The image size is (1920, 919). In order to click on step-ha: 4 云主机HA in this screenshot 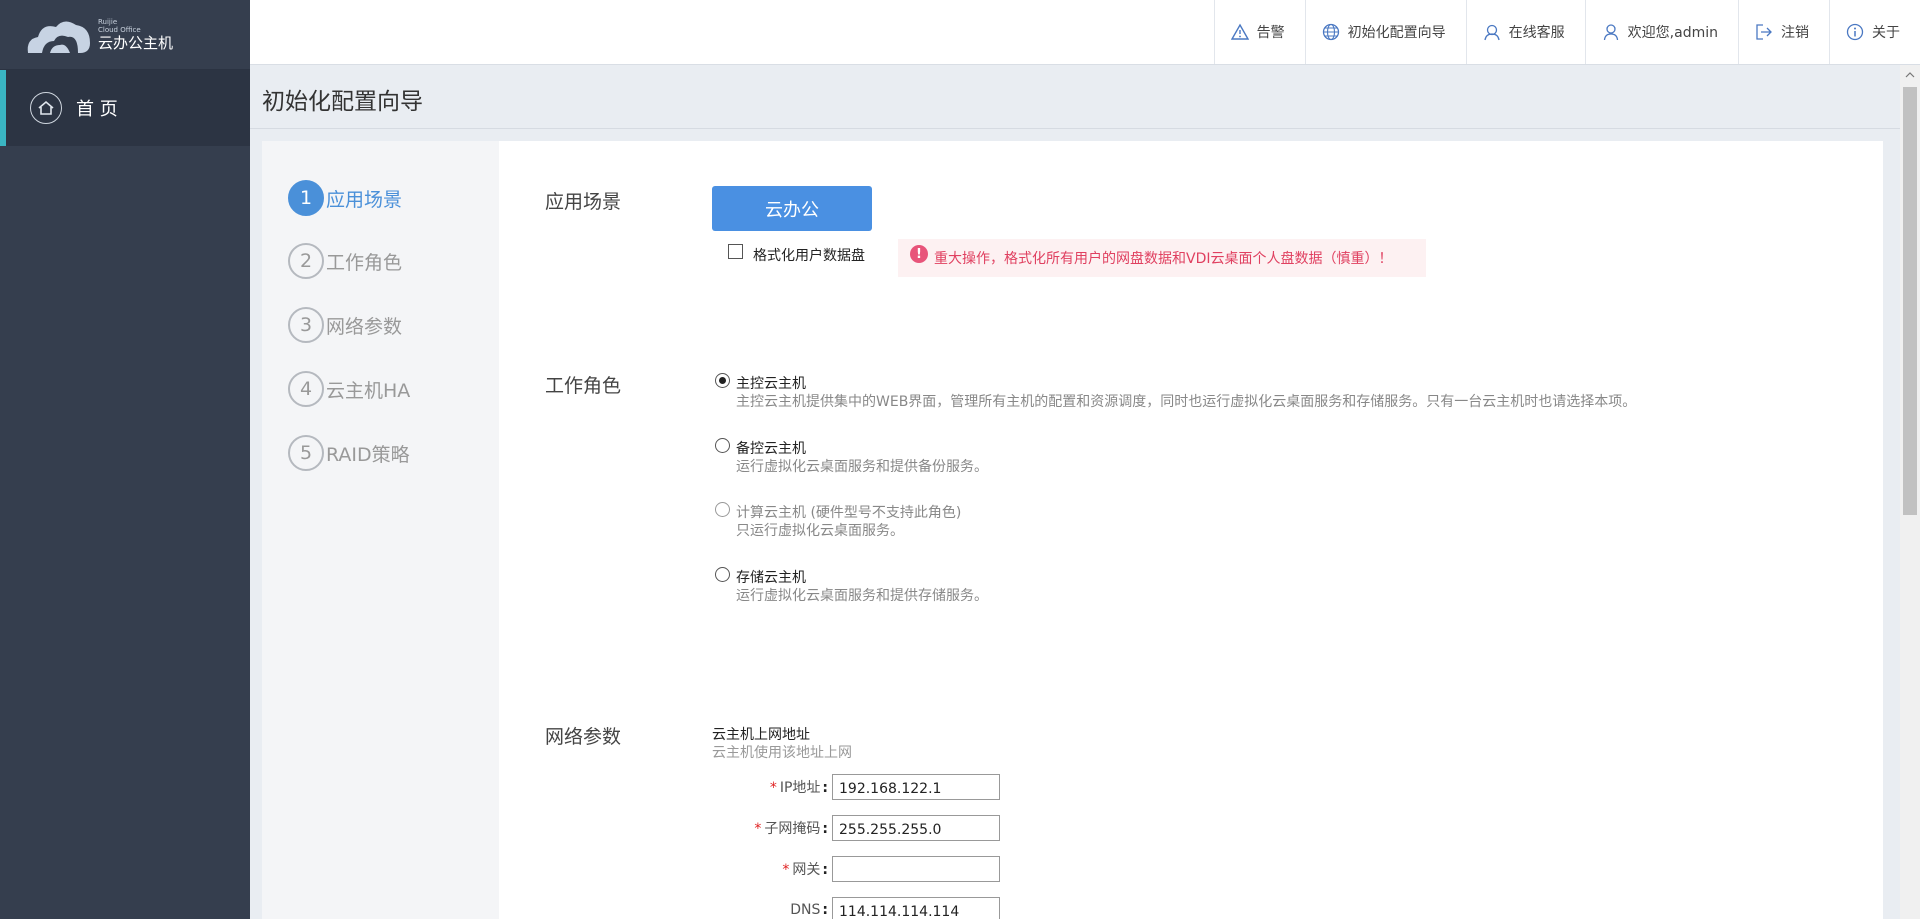, I will do `click(349, 389)`.